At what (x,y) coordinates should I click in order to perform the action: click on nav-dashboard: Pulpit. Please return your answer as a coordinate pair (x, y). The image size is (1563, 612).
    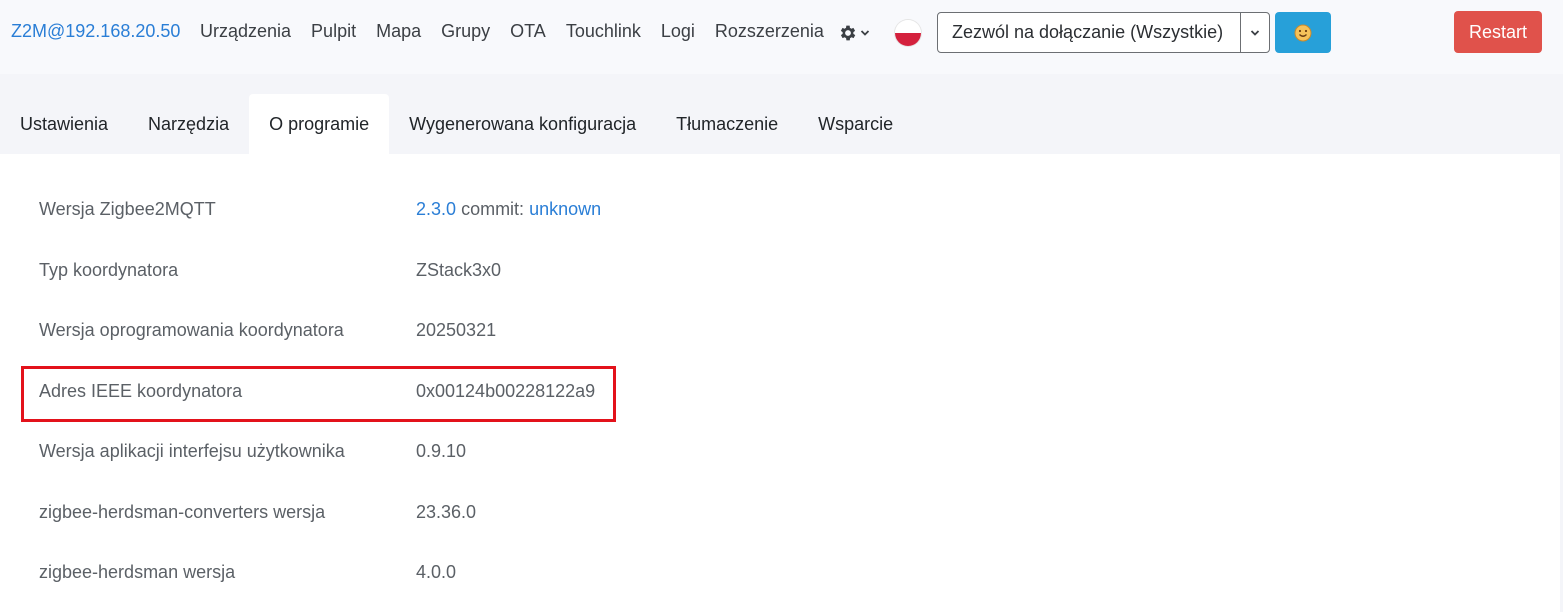
    Looking at the image, I should click on (333, 31).